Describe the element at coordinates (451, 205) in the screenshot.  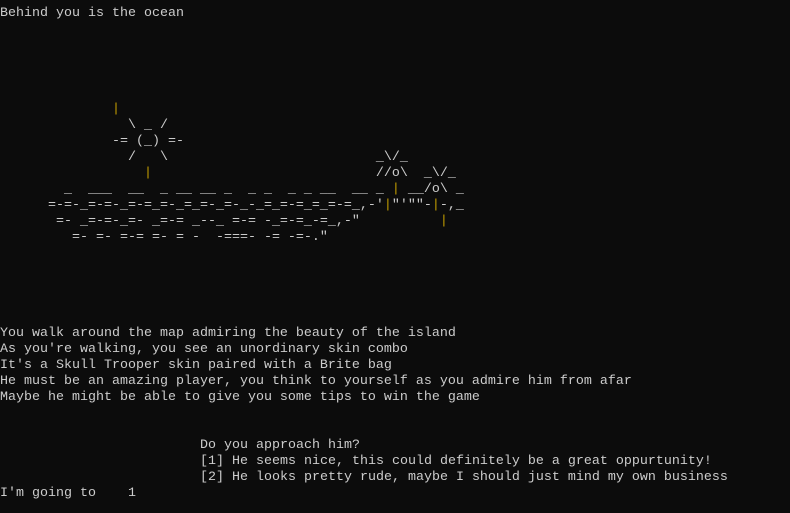
I see `ascii-art-text: -,_` at that location.